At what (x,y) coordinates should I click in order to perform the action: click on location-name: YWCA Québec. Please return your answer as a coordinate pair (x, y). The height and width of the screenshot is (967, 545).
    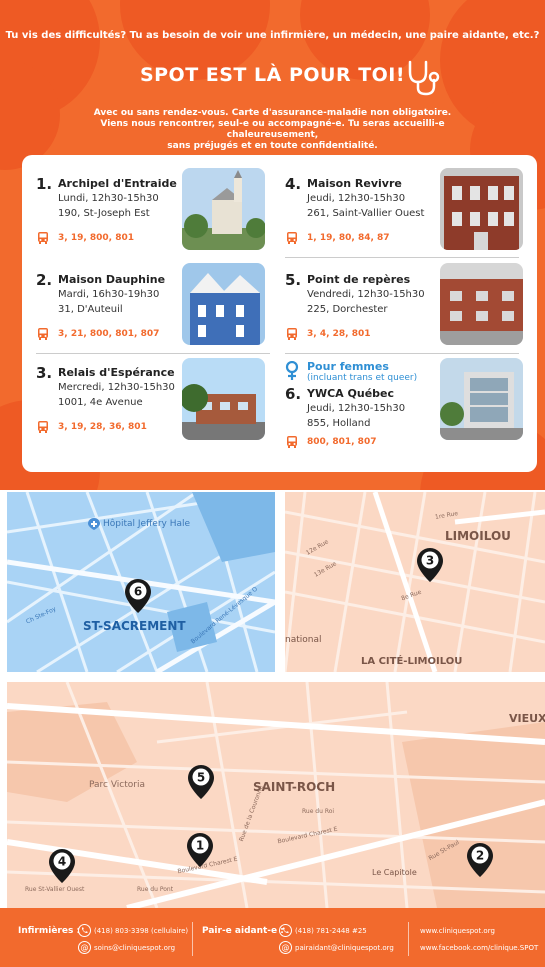
    Looking at the image, I should click on (351, 393).